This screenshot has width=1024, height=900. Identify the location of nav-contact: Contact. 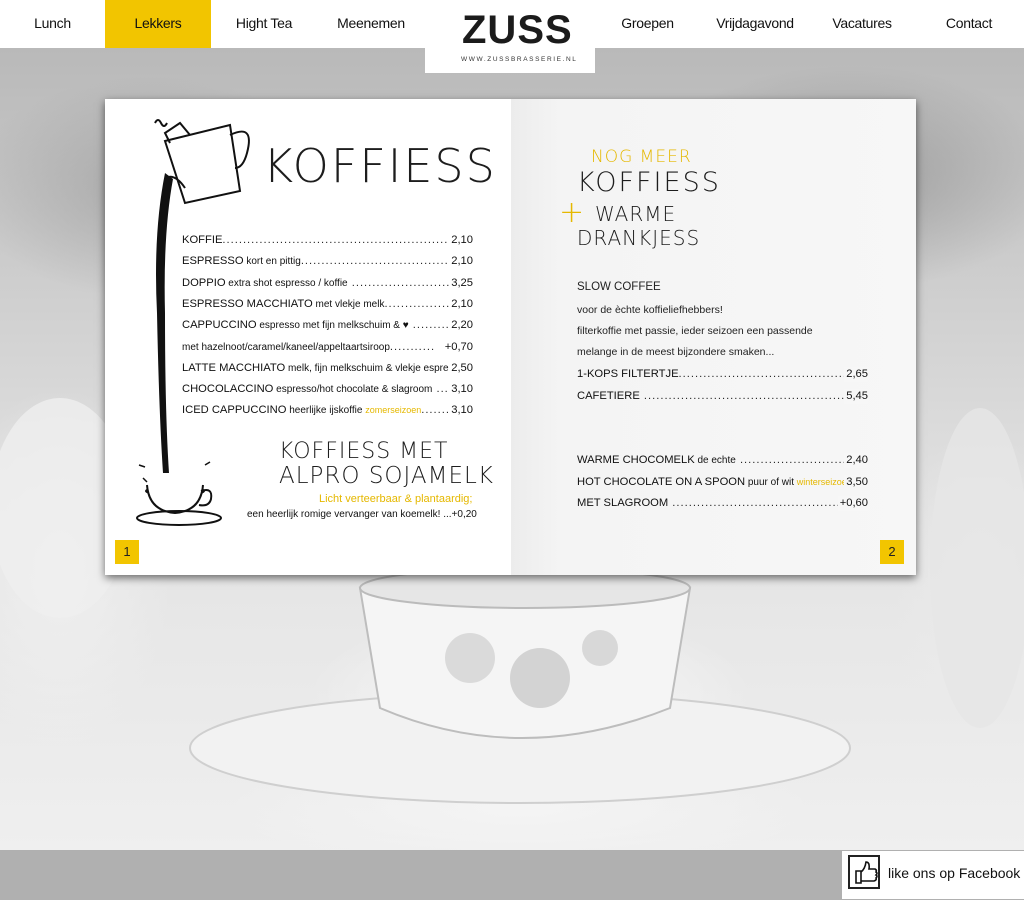
(969, 24).